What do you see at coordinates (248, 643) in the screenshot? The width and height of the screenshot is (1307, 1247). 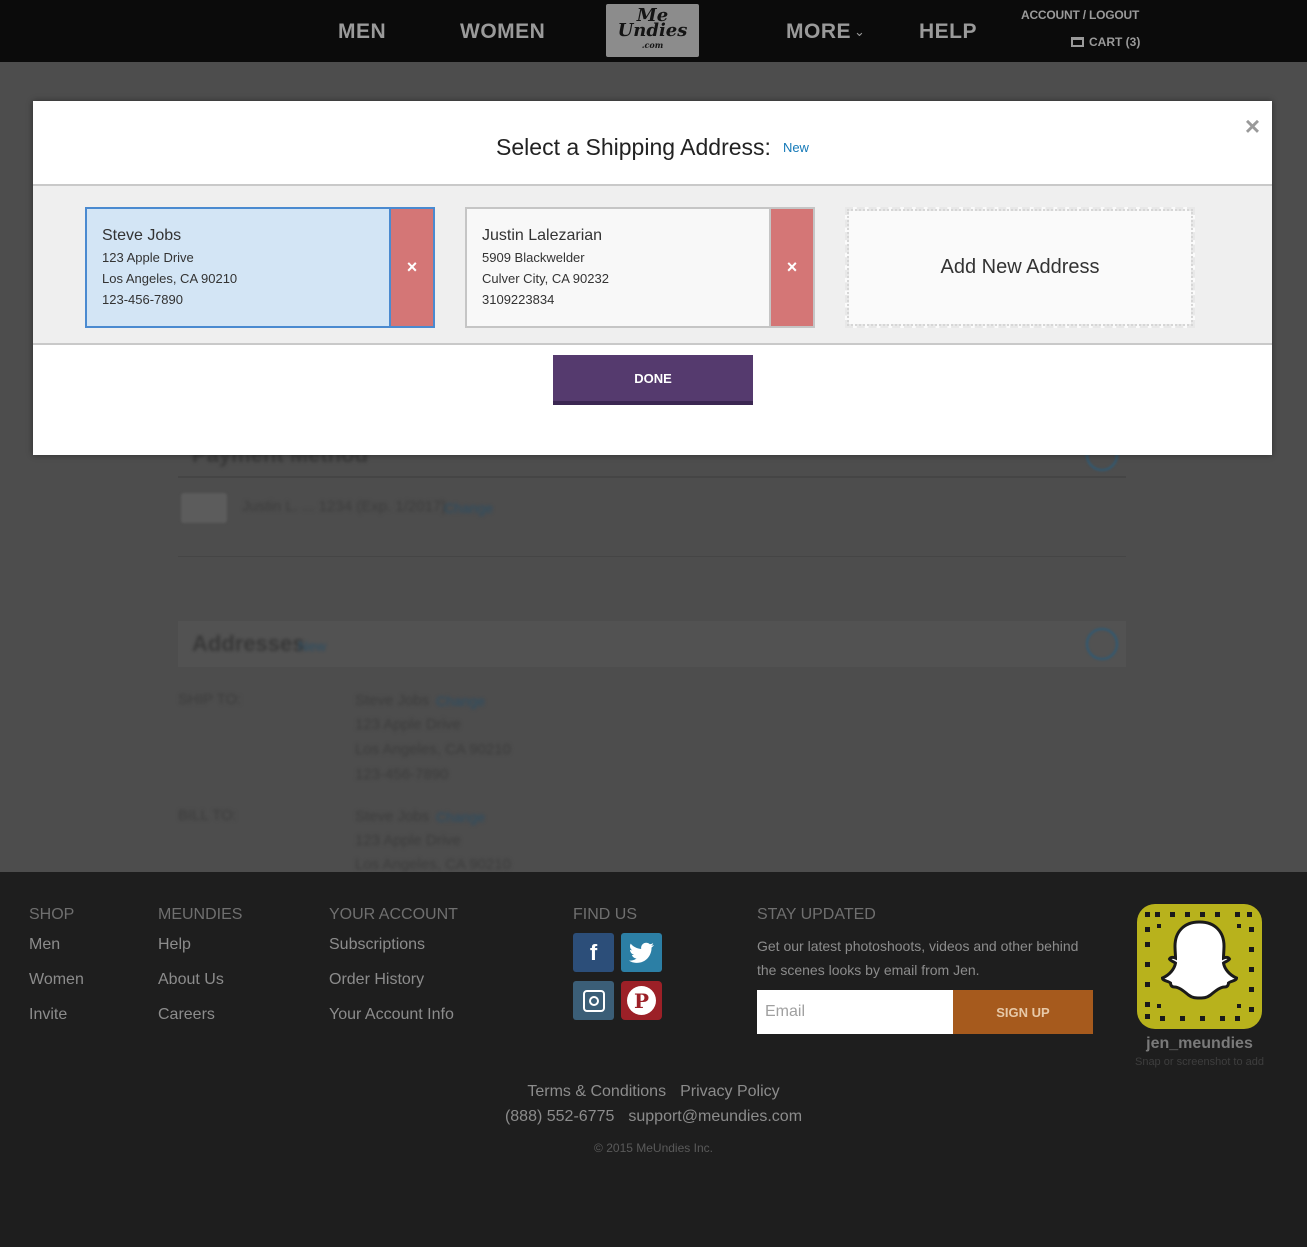 I see `addresses-heading: Addresses` at bounding box center [248, 643].